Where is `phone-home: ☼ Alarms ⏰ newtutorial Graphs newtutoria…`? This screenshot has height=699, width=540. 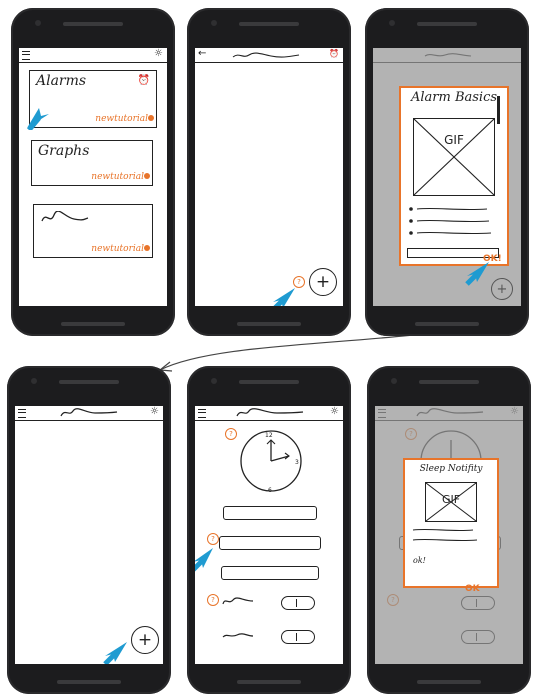
phone-home: ☼ Alarms ⏰ newtutorial Graphs newtutoria… is located at coordinates (93, 172).